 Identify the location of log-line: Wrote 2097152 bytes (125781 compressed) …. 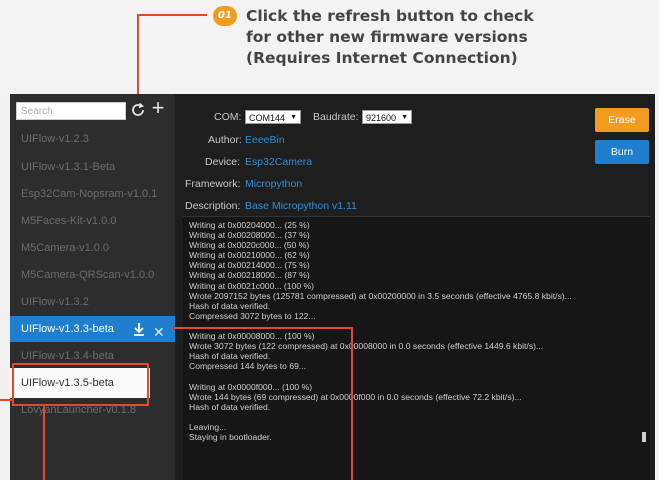
(380, 295).